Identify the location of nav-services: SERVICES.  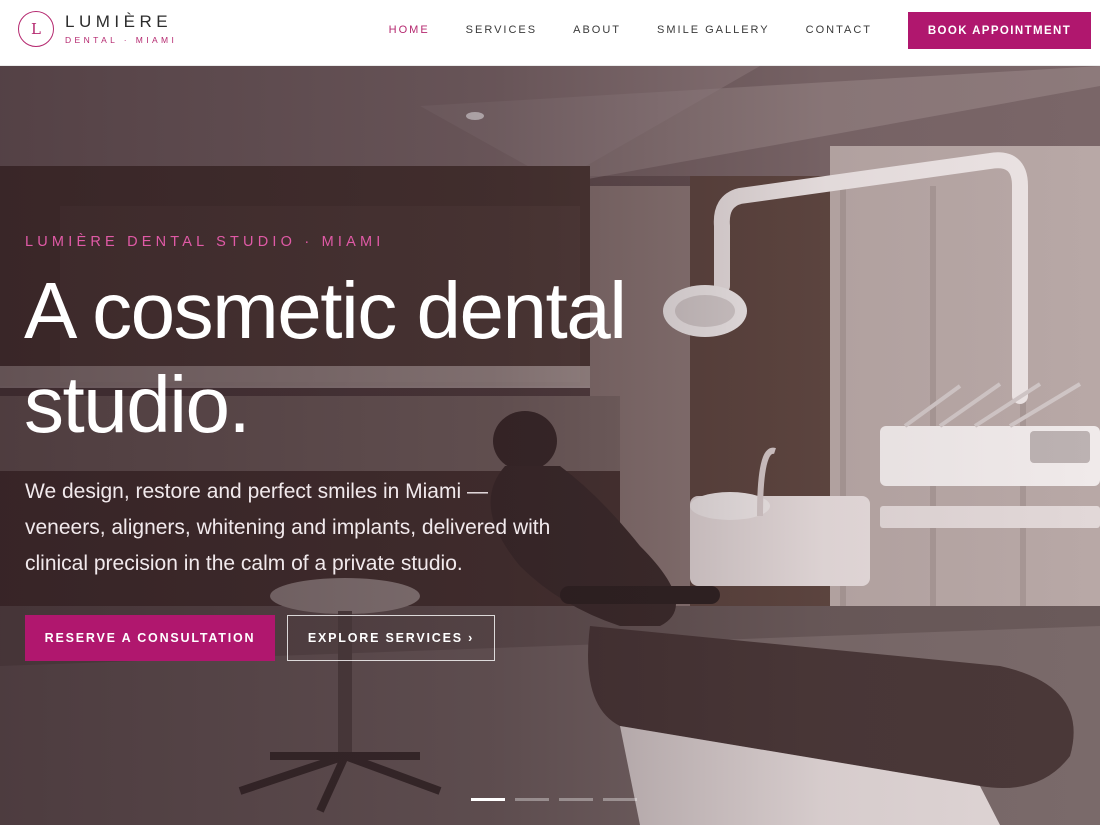
(501, 30).